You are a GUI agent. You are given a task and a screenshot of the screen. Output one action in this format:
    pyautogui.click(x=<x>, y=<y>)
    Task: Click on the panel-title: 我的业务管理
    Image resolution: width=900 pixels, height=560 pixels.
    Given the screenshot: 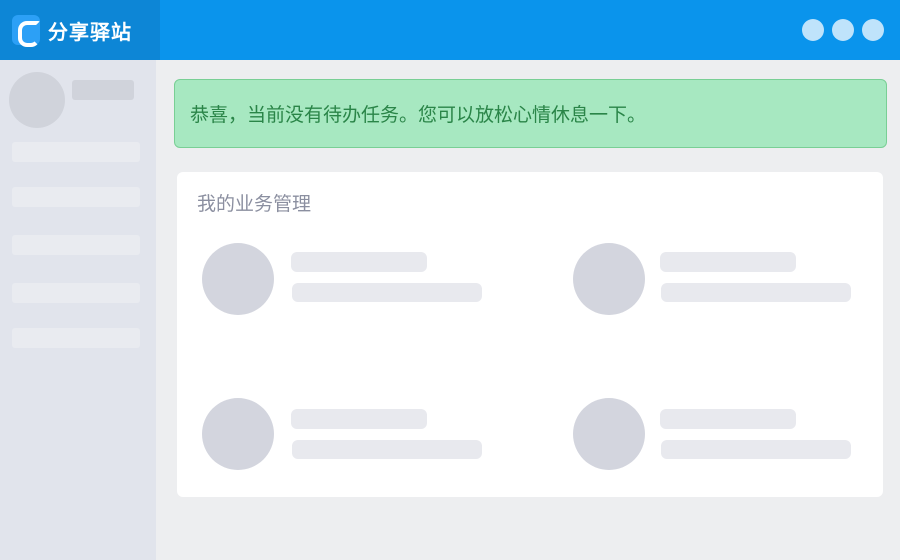 What is the action you would take?
    pyautogui.click(x=254, y=204)
    